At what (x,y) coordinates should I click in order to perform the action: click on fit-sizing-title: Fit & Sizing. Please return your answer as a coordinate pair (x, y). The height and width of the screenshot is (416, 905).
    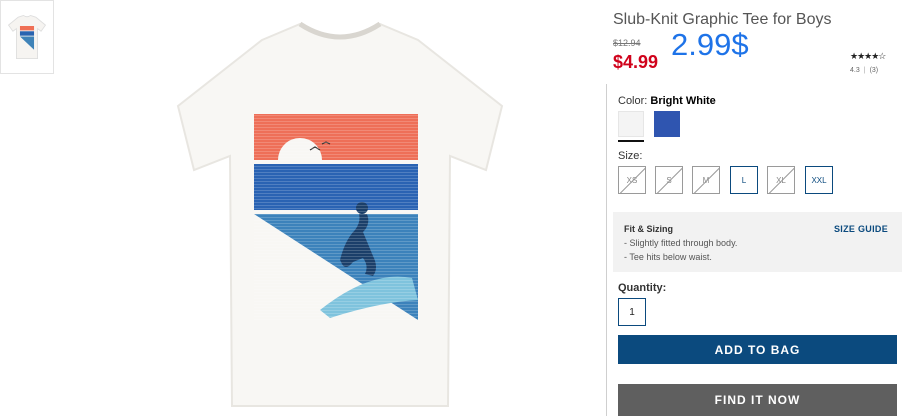
    Looking at the image, I should click on (648, 229).